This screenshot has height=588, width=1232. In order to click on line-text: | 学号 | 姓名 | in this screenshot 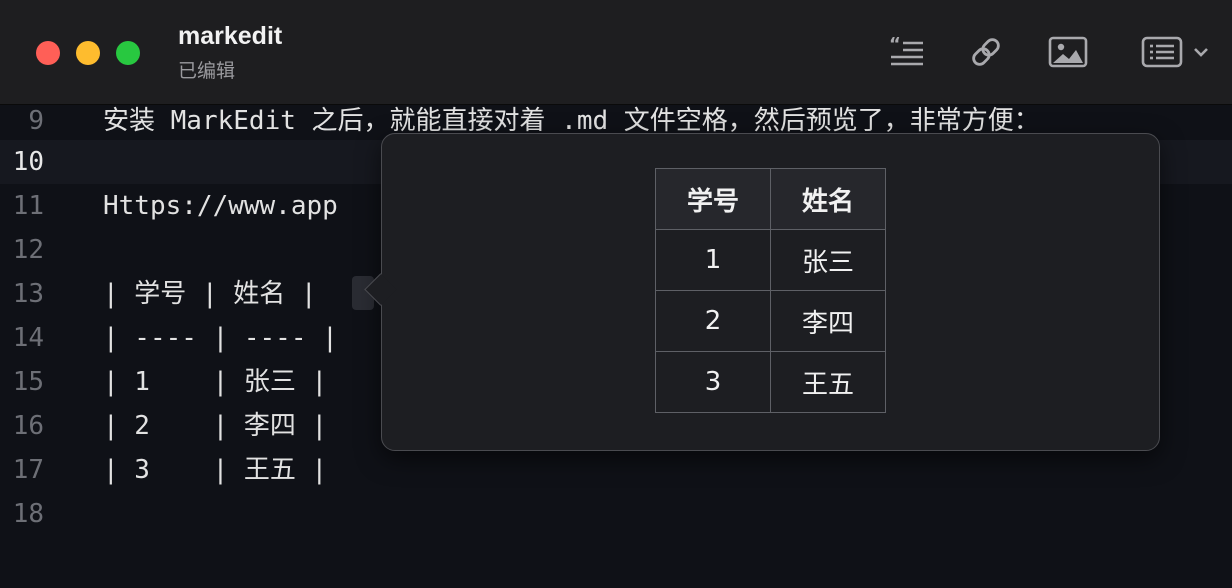, I will do `click(210, 294)`.